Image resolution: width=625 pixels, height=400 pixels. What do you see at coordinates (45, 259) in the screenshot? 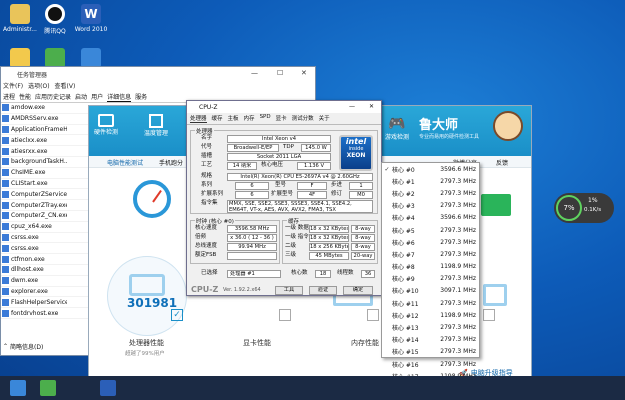
I see `process-row: ctfmon.exe` at bounding box center [45, 259].